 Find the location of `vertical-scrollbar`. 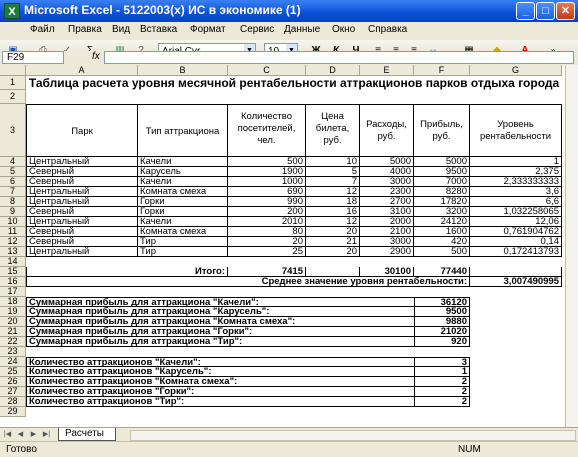

vertical-scrollbar is located at coordinates (571, 246).